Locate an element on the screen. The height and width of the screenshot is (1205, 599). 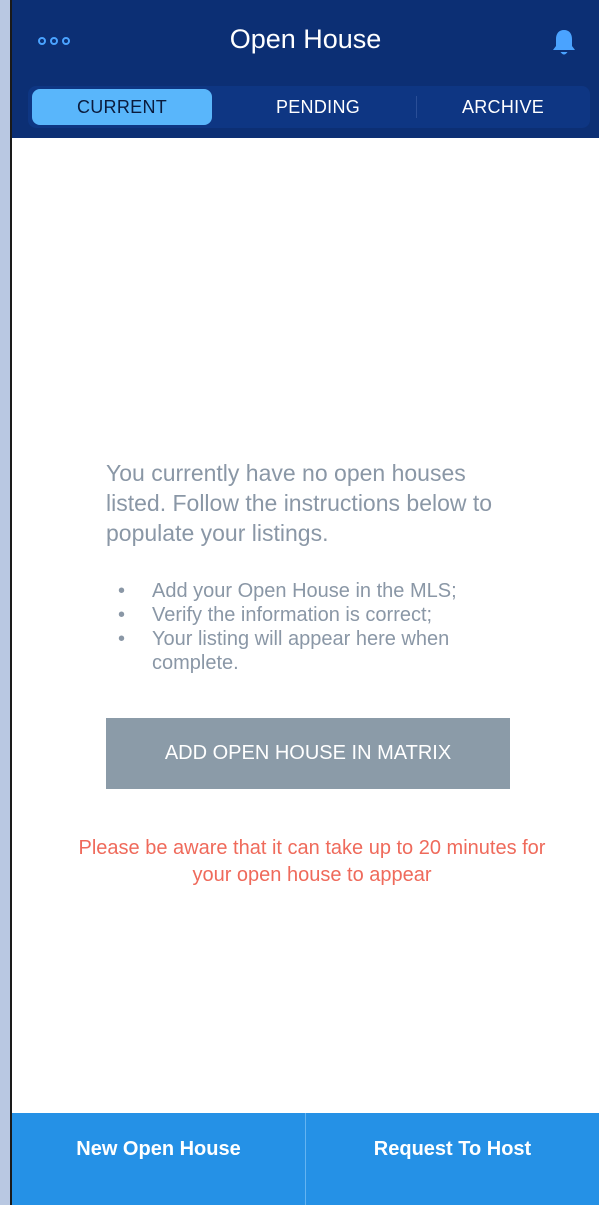
app-header: Open House CURRENT PENDING ARCHIVE is located at coordinates (305, 69).